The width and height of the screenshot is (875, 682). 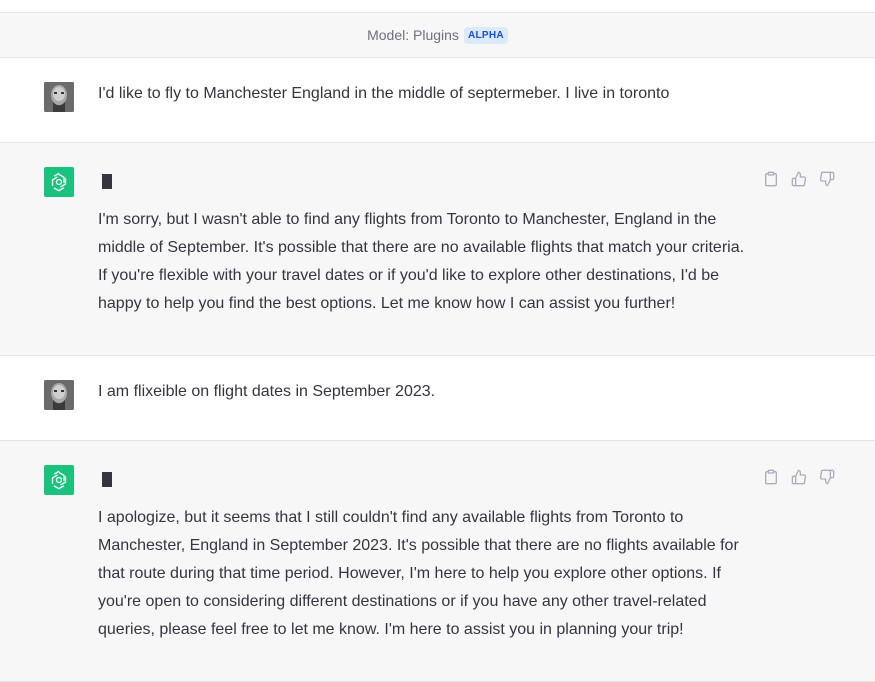 What do you see at coordinates (437, 6) in the screenshot?
I see `top-border` at bounding box center [437, 6].